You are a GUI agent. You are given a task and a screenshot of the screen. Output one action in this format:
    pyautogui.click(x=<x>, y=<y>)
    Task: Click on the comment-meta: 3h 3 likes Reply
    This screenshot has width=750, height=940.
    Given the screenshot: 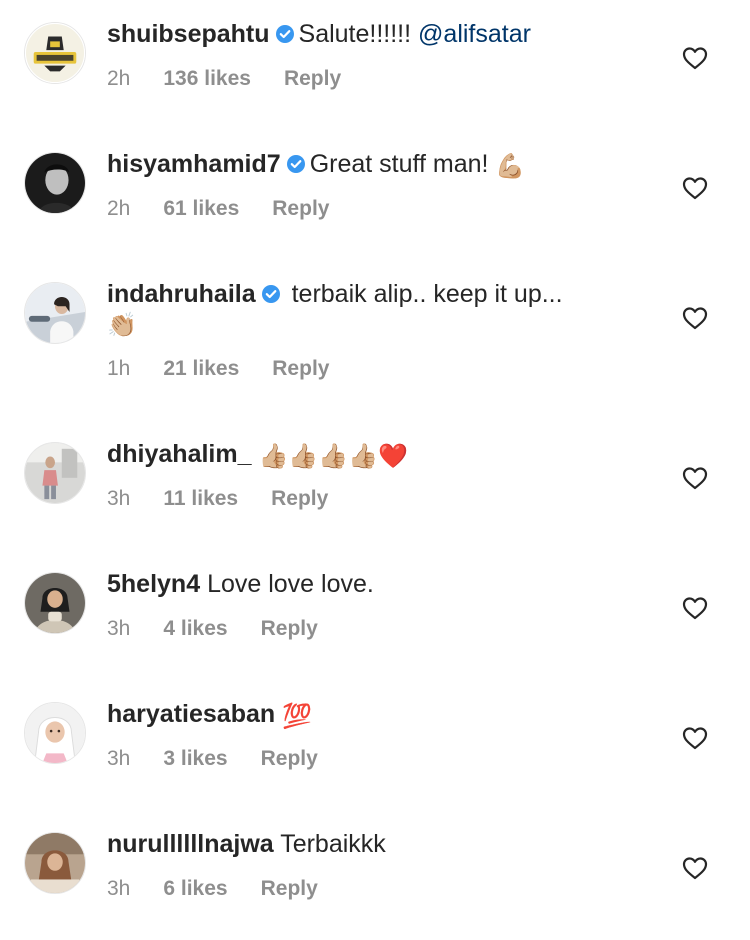 What is the action you would take?
    pyautogui.click(x=212, y=759)
    